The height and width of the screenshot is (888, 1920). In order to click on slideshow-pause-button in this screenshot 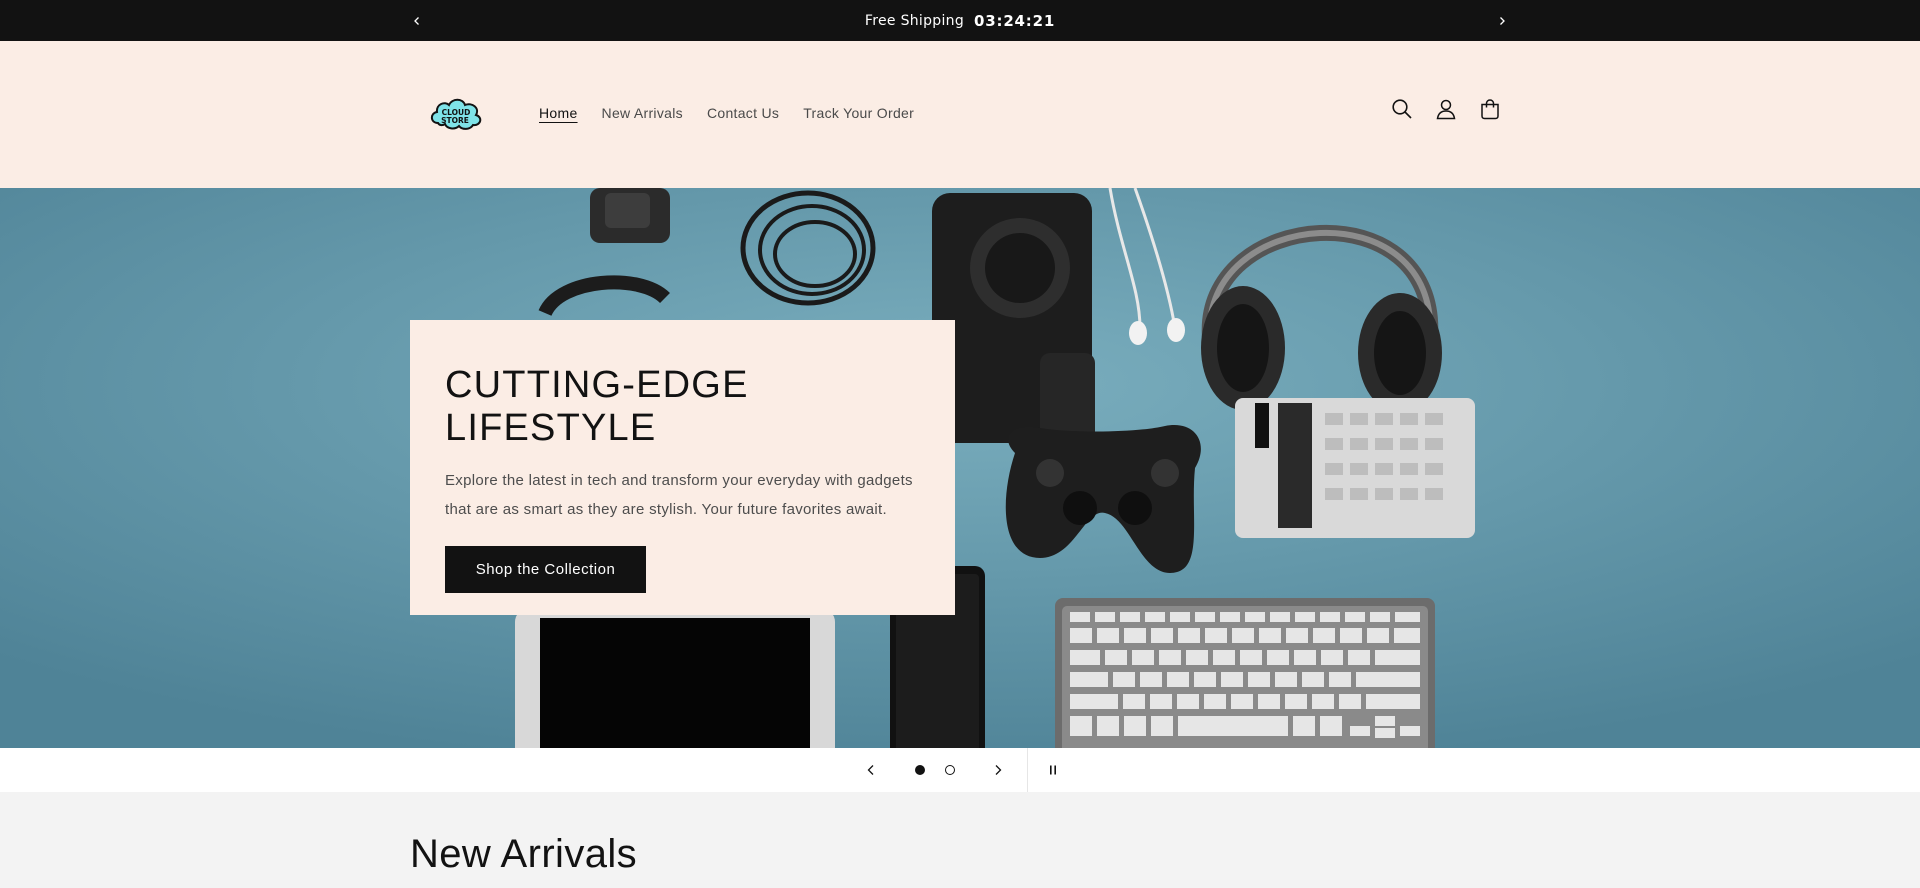, I will do `click(1053, 770)`.